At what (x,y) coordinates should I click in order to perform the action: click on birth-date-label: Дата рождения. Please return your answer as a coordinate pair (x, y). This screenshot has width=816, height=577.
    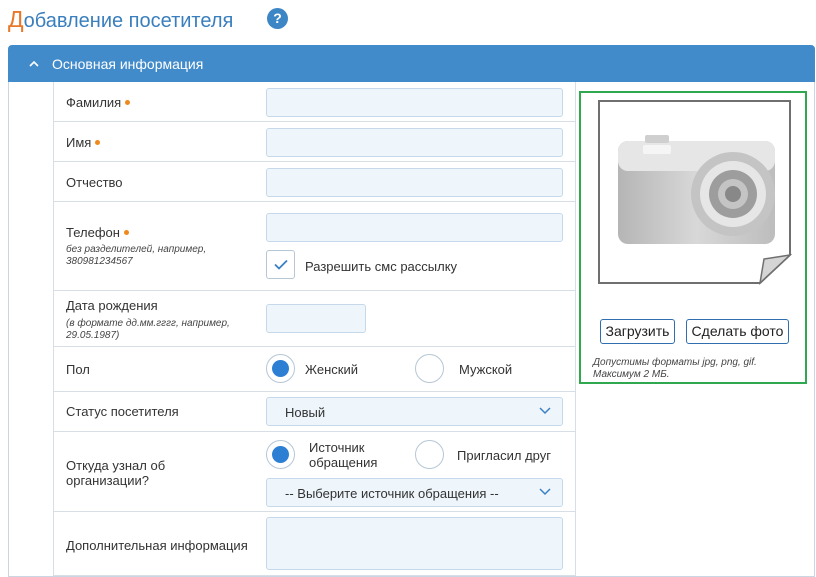
    Looking at the image, I should click on (112, 305).